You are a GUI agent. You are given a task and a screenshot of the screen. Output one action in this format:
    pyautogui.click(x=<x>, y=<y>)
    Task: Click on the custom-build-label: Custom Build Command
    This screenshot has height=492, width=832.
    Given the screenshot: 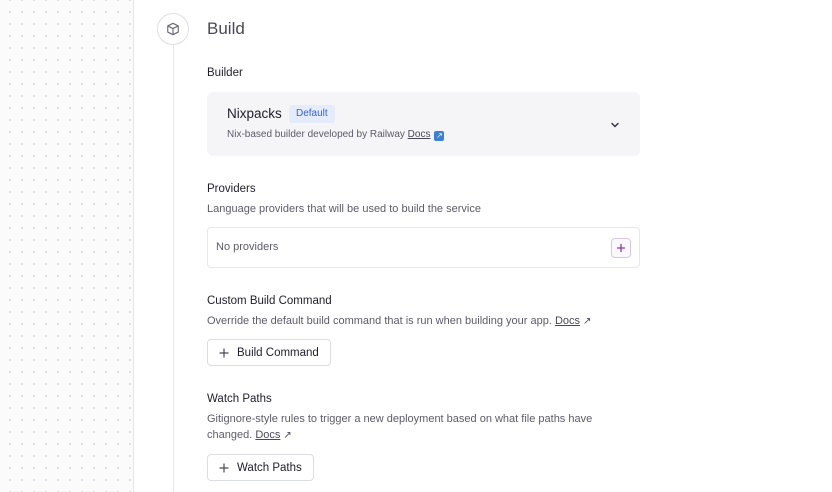 What is the action you would take?
    pyautogui.click(x=269, y=301)
    